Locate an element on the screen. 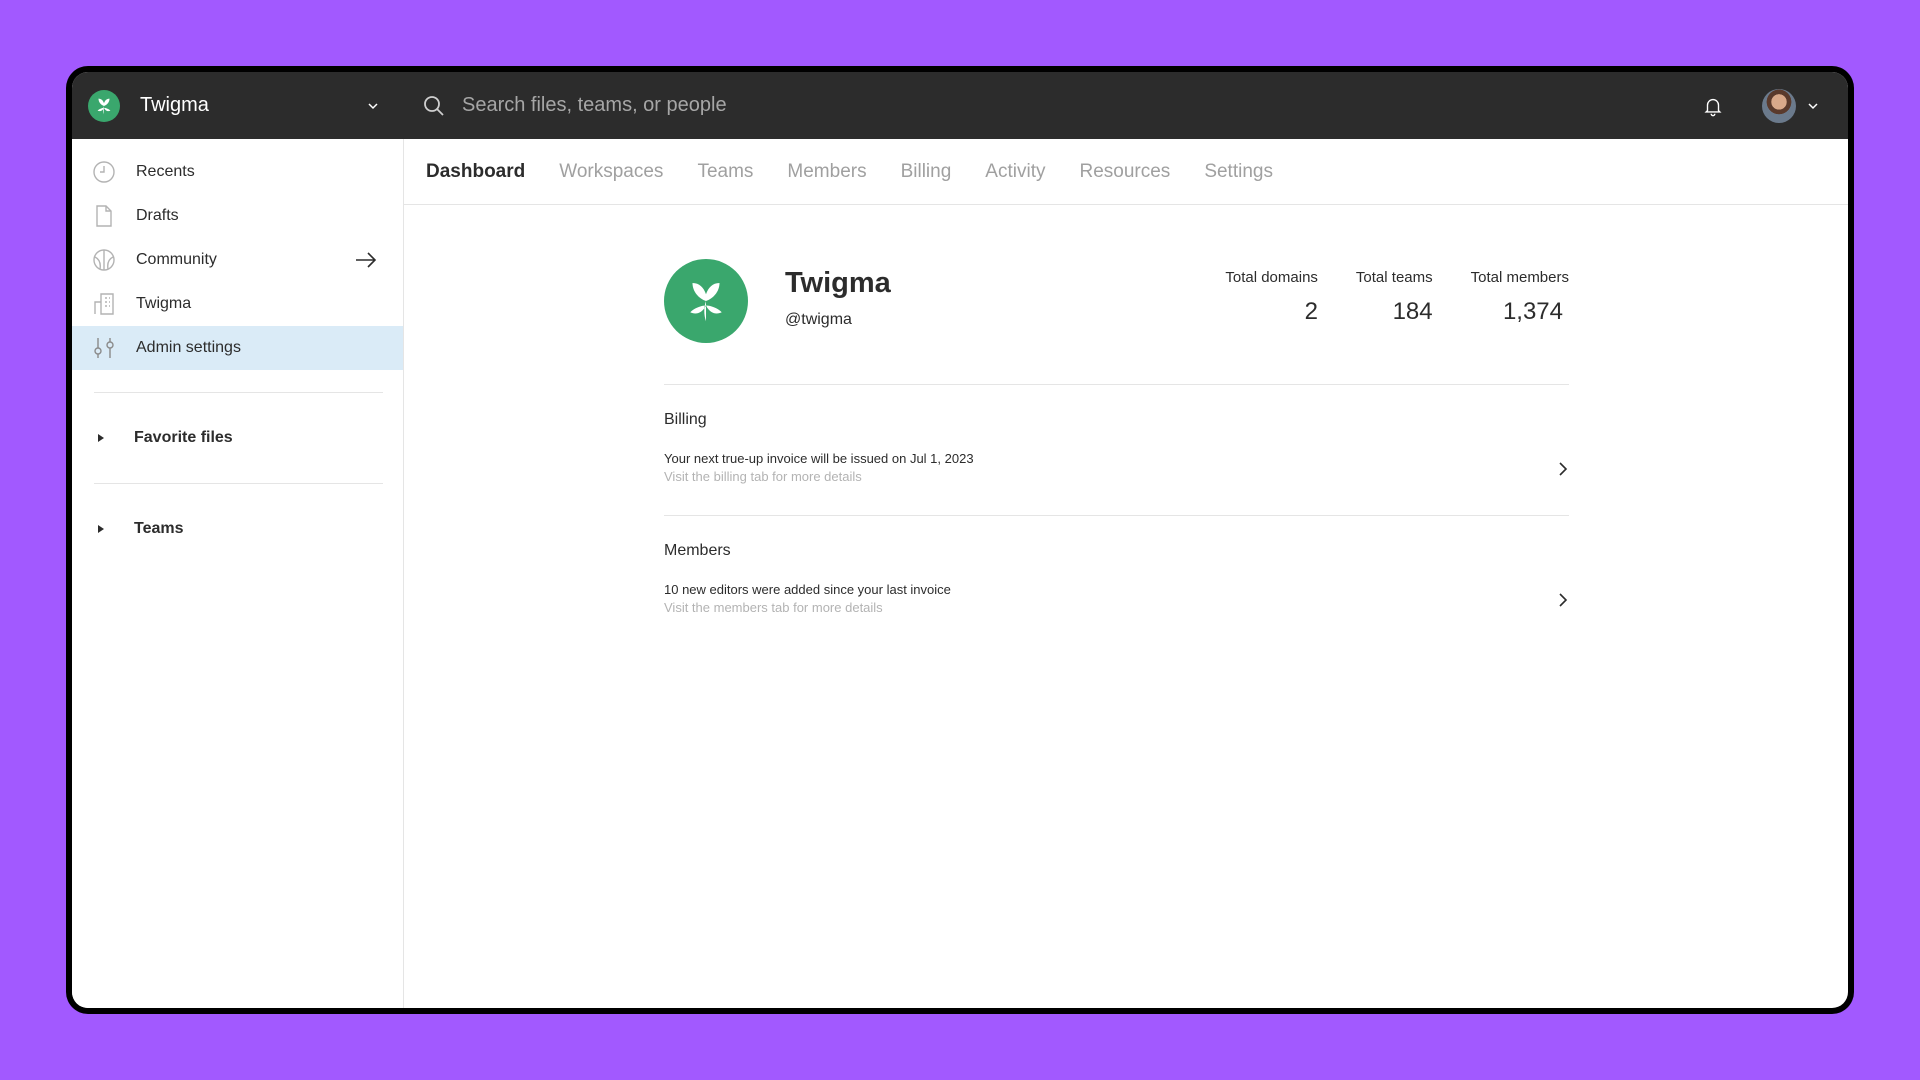 This screenshot has width=1920, height=1080. stat-label: Total members is located at coordinates (1519, 277).